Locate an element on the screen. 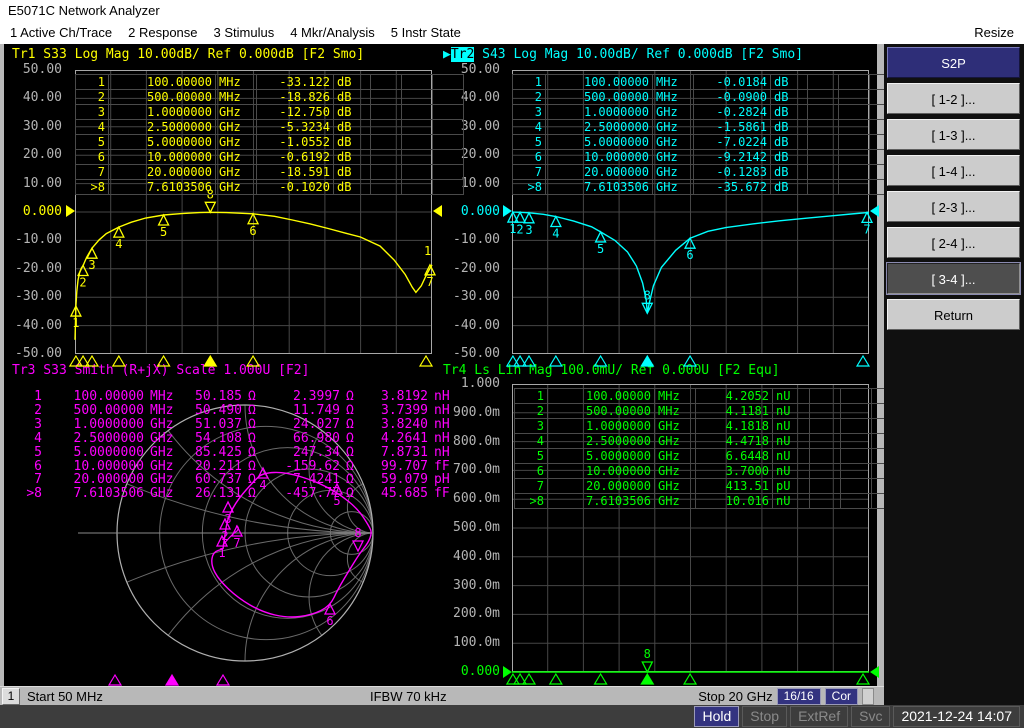 Image resolution: width=1024 pixels, height=728 pixels. marker-table-row: 1 100.00000 MHz -0.0184 dB is located at coordinates (706, 82).